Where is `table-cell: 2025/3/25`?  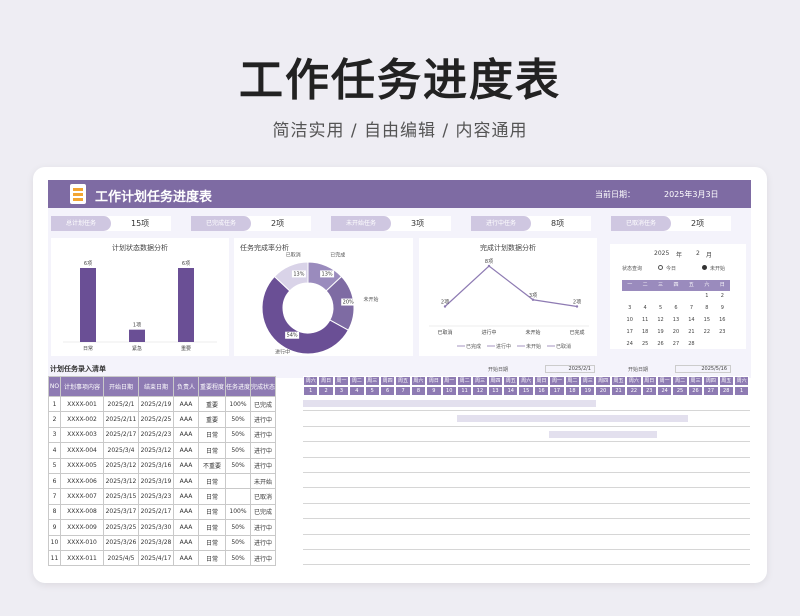 table-cell: 2025/3/25 is located at coordinates (121, 527).